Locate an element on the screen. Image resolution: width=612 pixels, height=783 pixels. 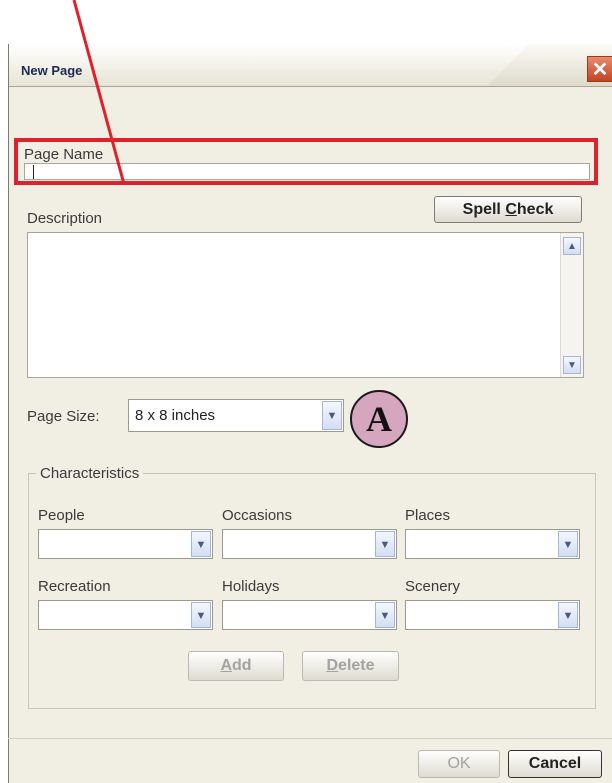
description-scrollbar: ▲ ▼ is located at coordinates (571, 305).